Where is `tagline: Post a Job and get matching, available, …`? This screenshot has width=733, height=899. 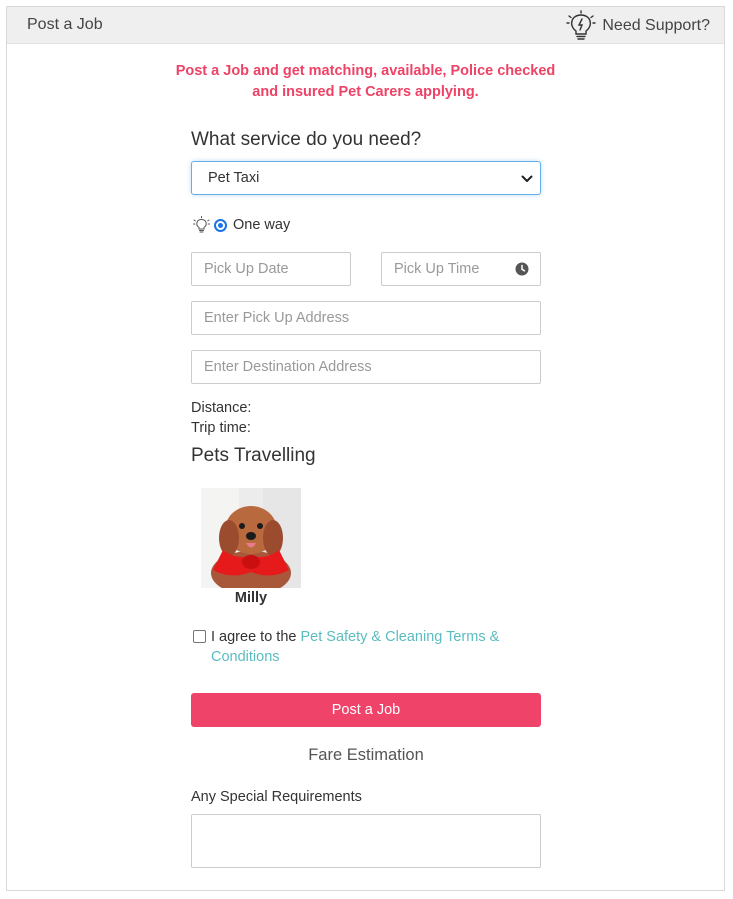 tagline: Post a Job and get matching, available, … is located at coordinates (365, 82).